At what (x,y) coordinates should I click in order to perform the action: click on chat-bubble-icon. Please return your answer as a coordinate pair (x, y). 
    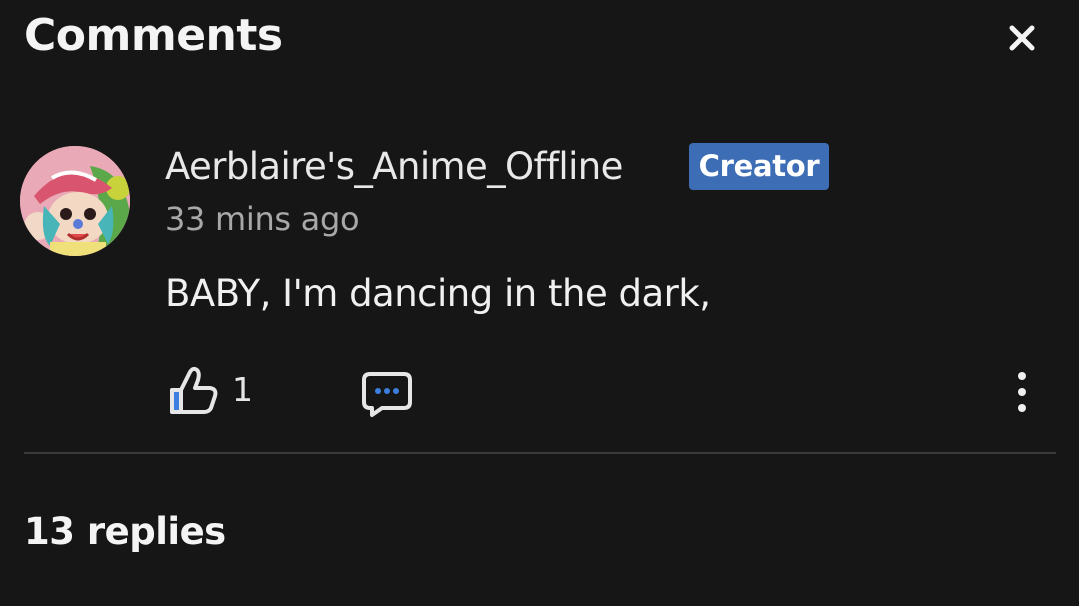
    Looking at the image, I should click on (387, 394).